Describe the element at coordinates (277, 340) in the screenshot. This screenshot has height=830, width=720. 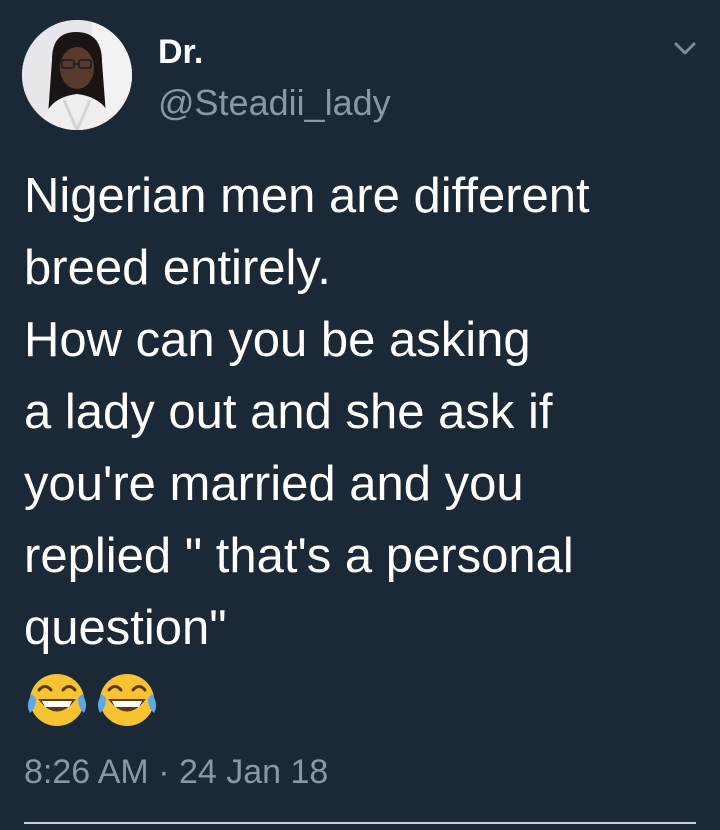
I see `tweet-text-line: How can you be asking` at that location.